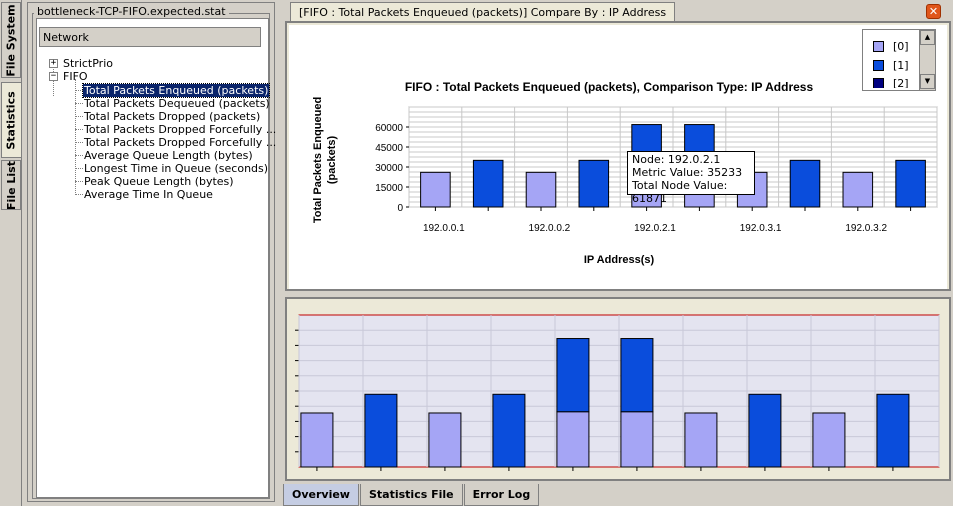 Image resolution: width=953 pixels, height=506 pixels. Describe the element at coordinates (11, 253) in the screenshot. I see `vertical-tab-strip: File System Statistics File List` at that location.